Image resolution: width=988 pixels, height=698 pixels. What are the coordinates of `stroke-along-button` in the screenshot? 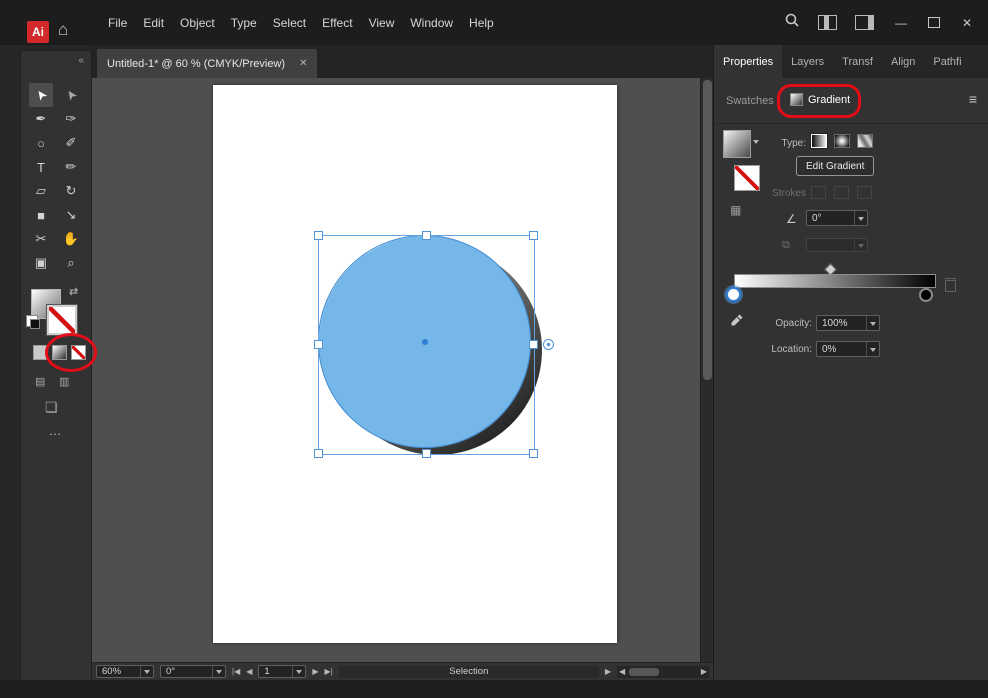 It's located at (841, 192).